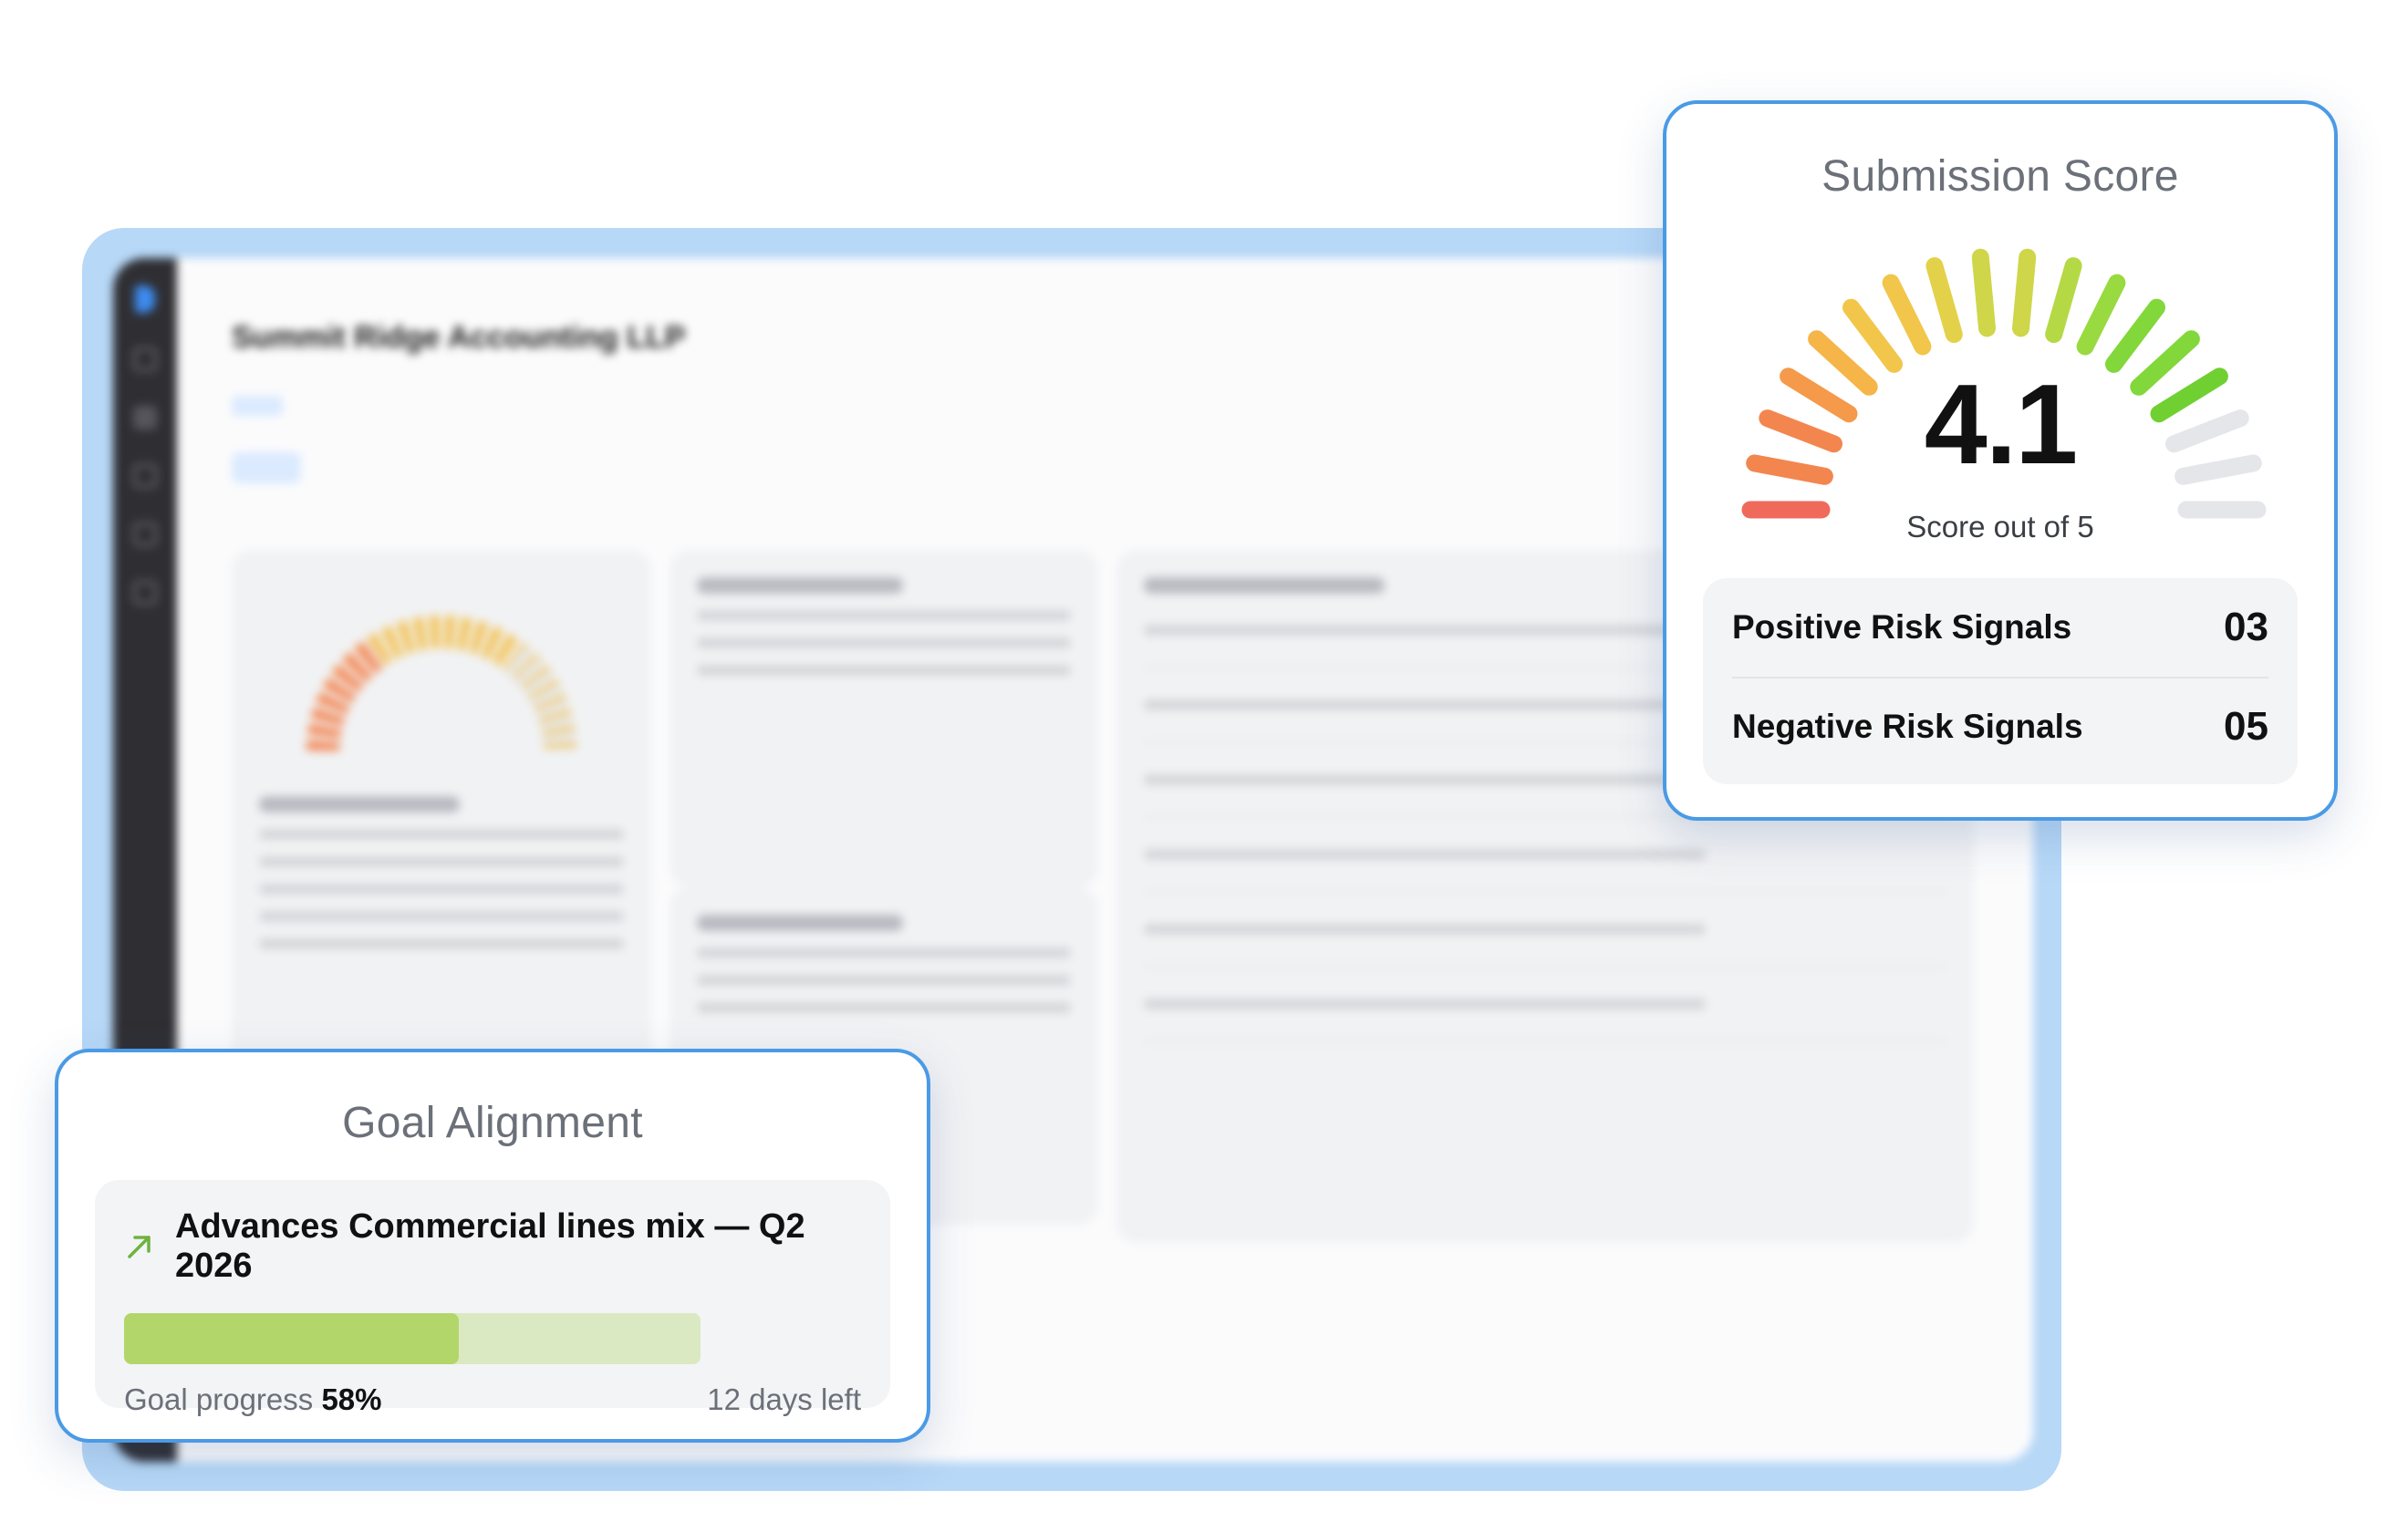 The width and height of the screenshot is (2408, 1532). I want to click on background-positive-card, so click(884, 718).